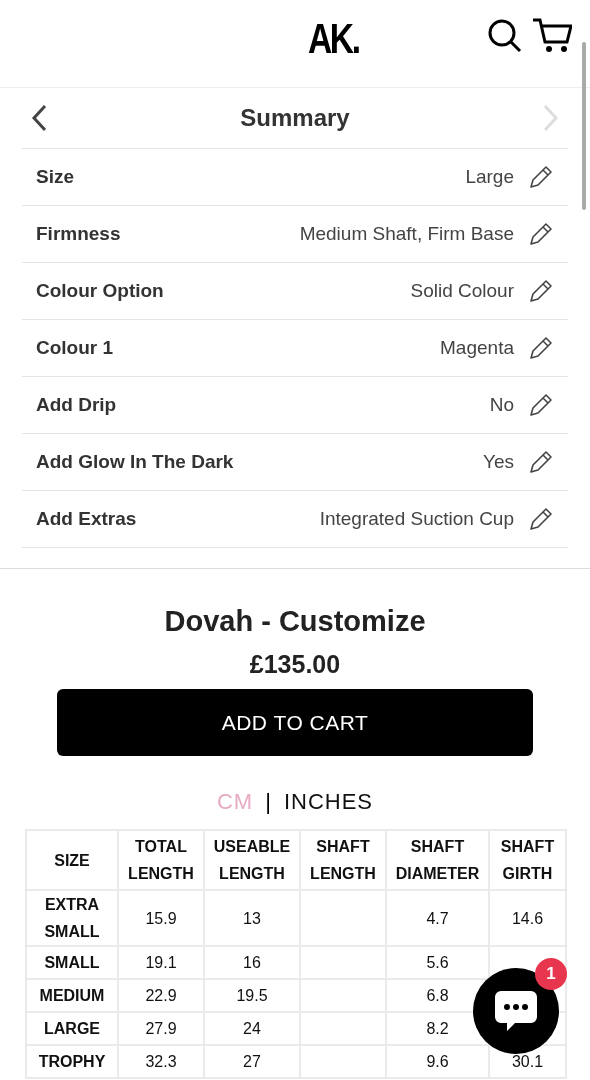 This screenshot has height=1080, width=590. Describe the element at coordinates (584, 126) in the screenshot. I see `scrollbar` at that location.